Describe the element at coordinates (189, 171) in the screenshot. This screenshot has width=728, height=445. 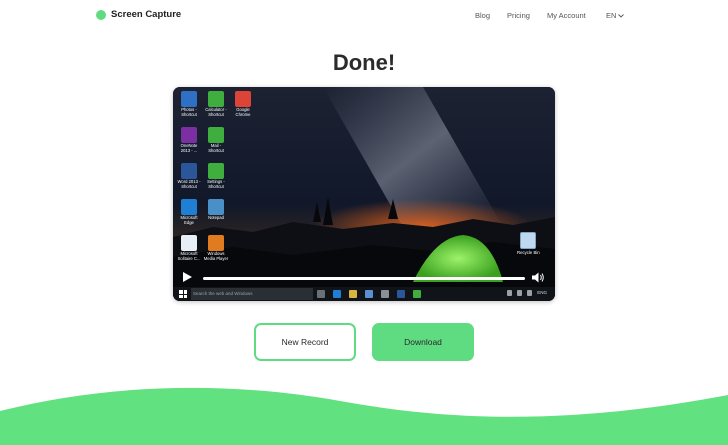
I see `word-icon` at that location.